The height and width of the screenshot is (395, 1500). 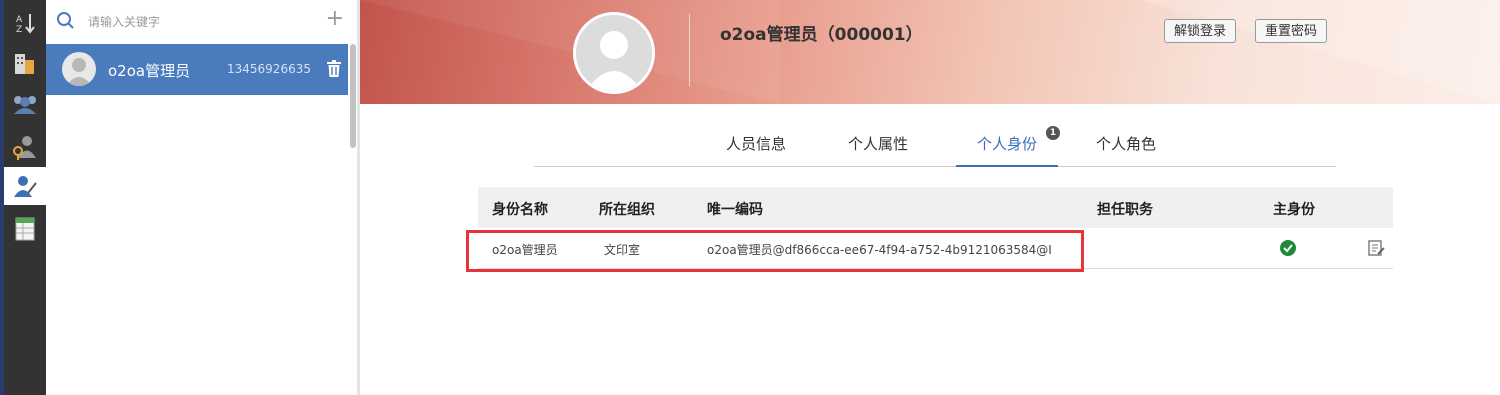 What do you see at coordinates (149, 71) in the screenshot?
I see `person-name: o2oa管理员` at bounding box center [149, 71].